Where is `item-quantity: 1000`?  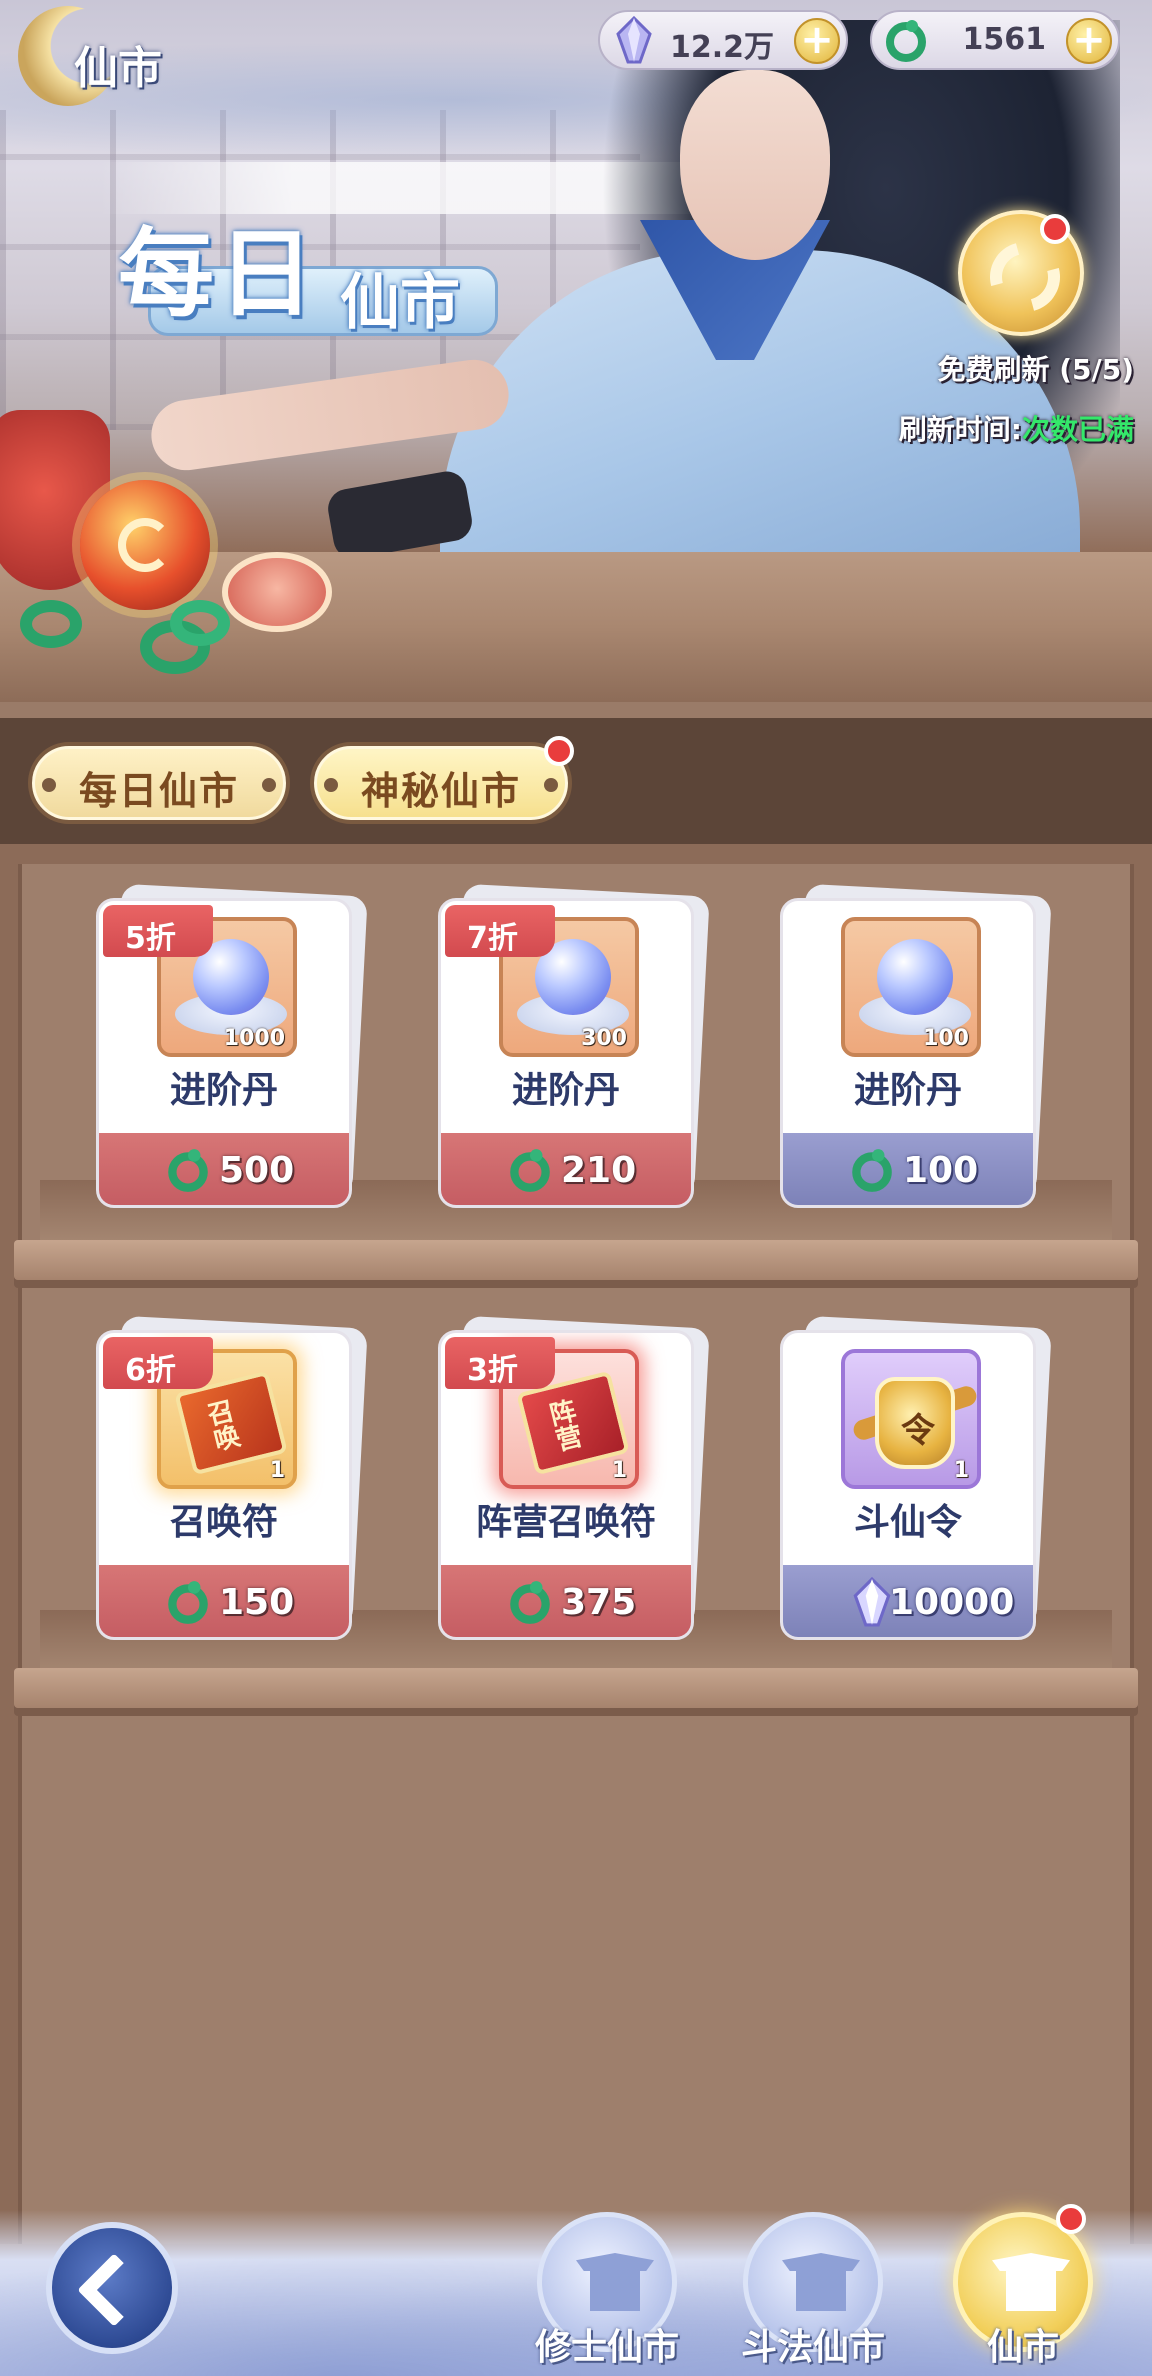 item-quantity: 1000 is located at coordinates (254, 1038).